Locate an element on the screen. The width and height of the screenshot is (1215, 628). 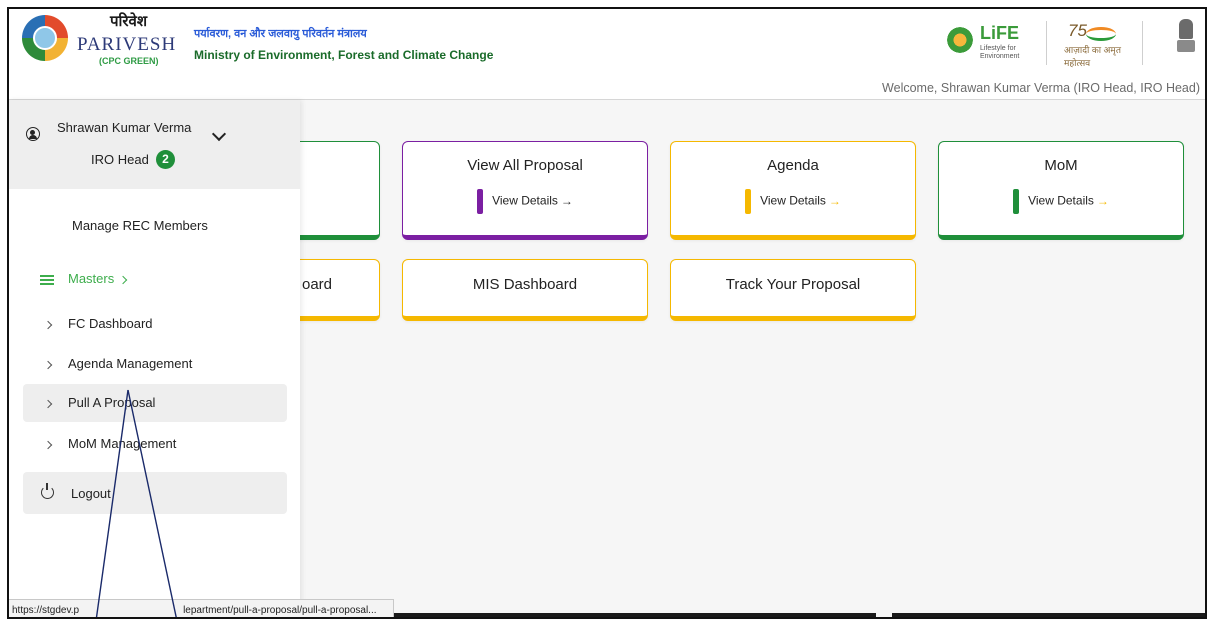
annotation-line-right is located at coordinates (152, 503).